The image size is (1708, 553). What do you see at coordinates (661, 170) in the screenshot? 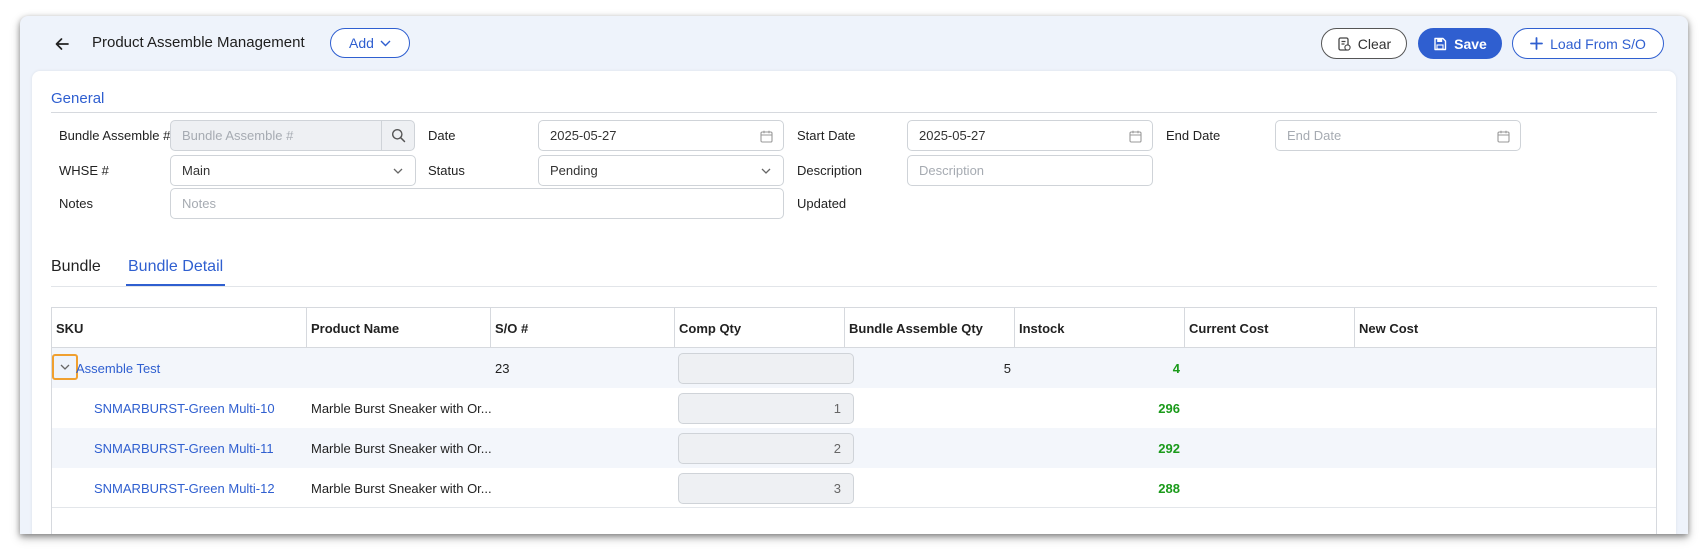
I see `status-select: Pending` at bounding box center [661, 170].